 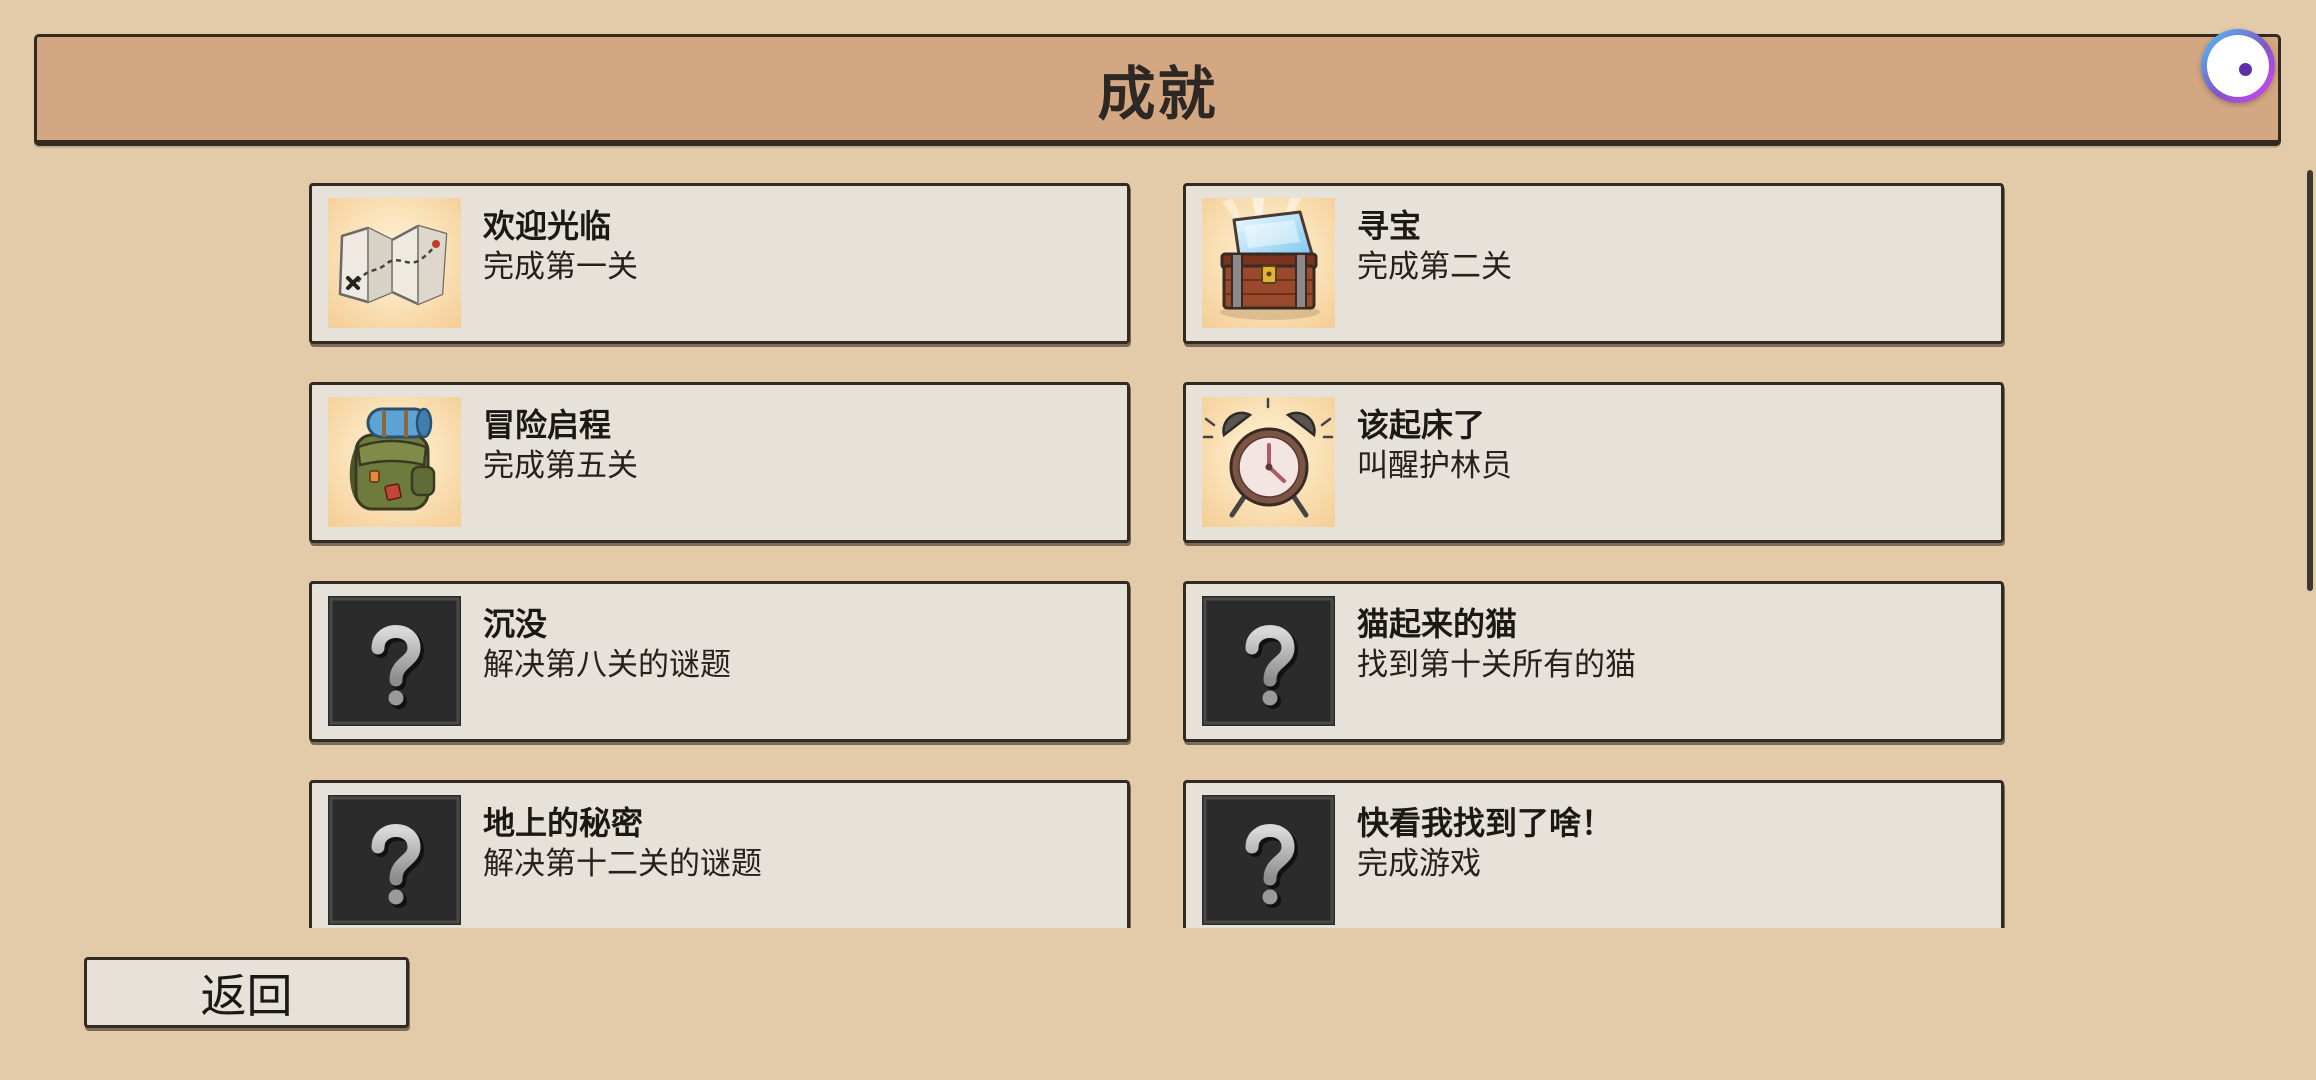 What do you see at coordinates (719, 462) in the screenshot?
I see `achievement-card-3: 冒险启程 完成第五关` at bounding box center [719, 462].